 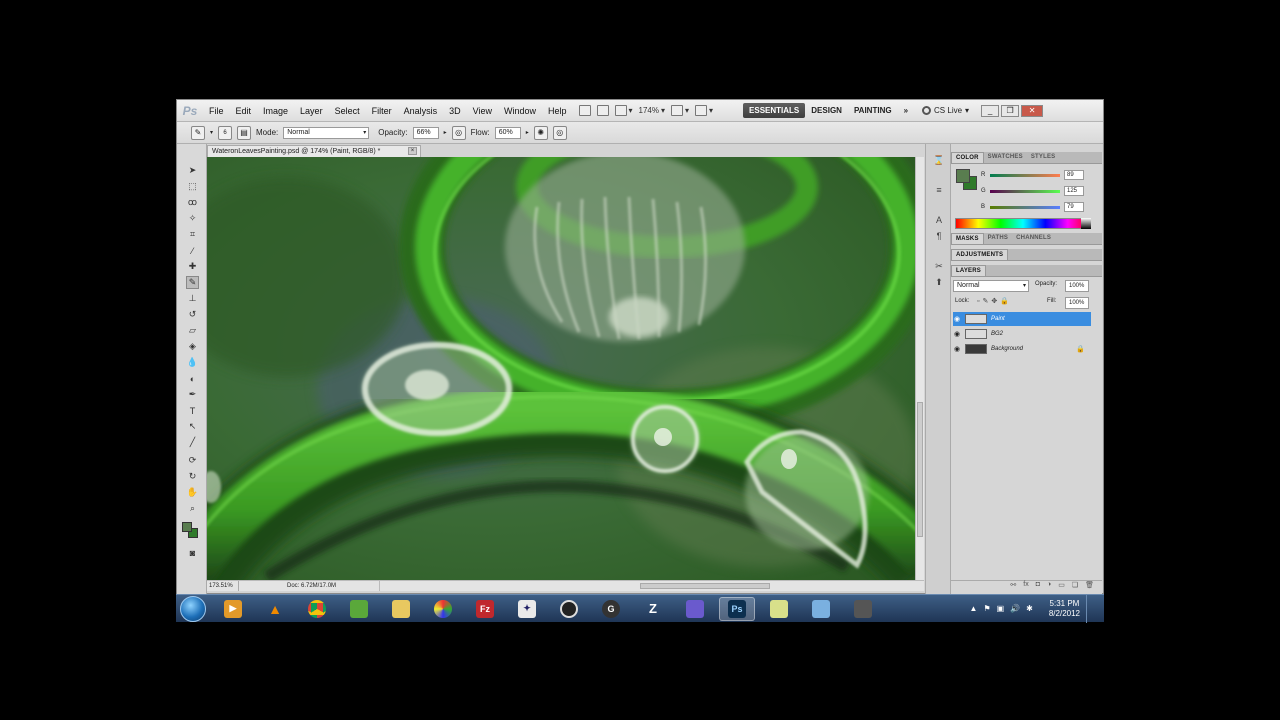 I want to click on adjustment-layer-icon: ◑, so click(x=1049, y=586).